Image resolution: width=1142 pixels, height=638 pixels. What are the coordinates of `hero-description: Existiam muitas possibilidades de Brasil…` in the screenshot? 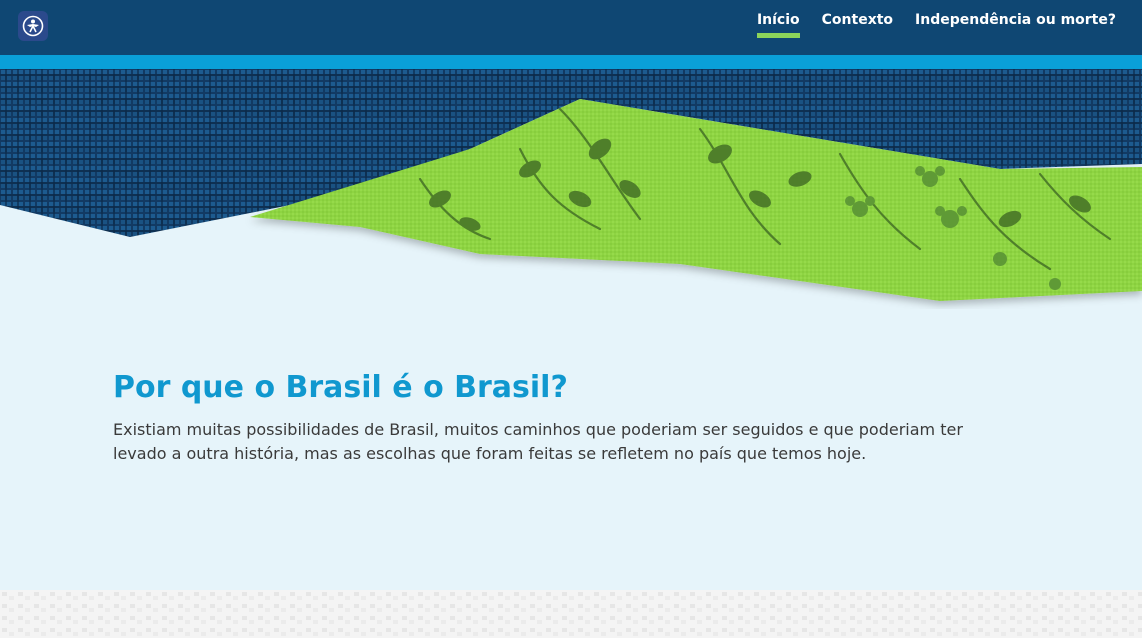 It's located at (538, 441).